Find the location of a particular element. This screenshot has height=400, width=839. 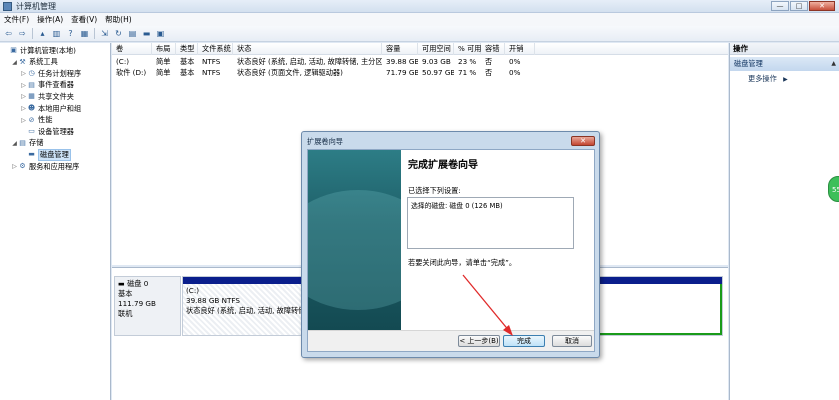

wizard-title: 扩展卷向导 is located at coordinates (325, 141).